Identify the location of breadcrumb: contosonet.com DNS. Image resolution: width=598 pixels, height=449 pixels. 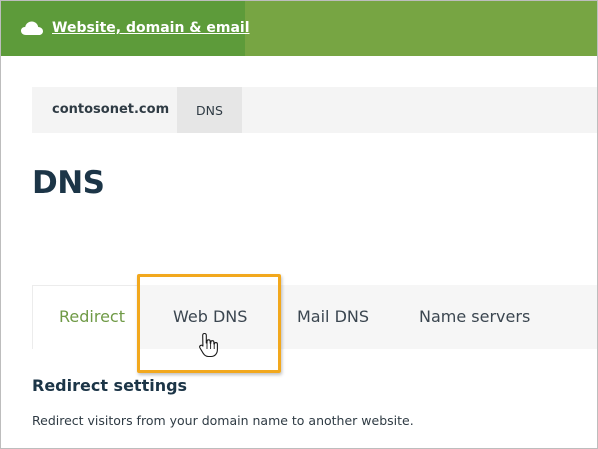
(314, 110).